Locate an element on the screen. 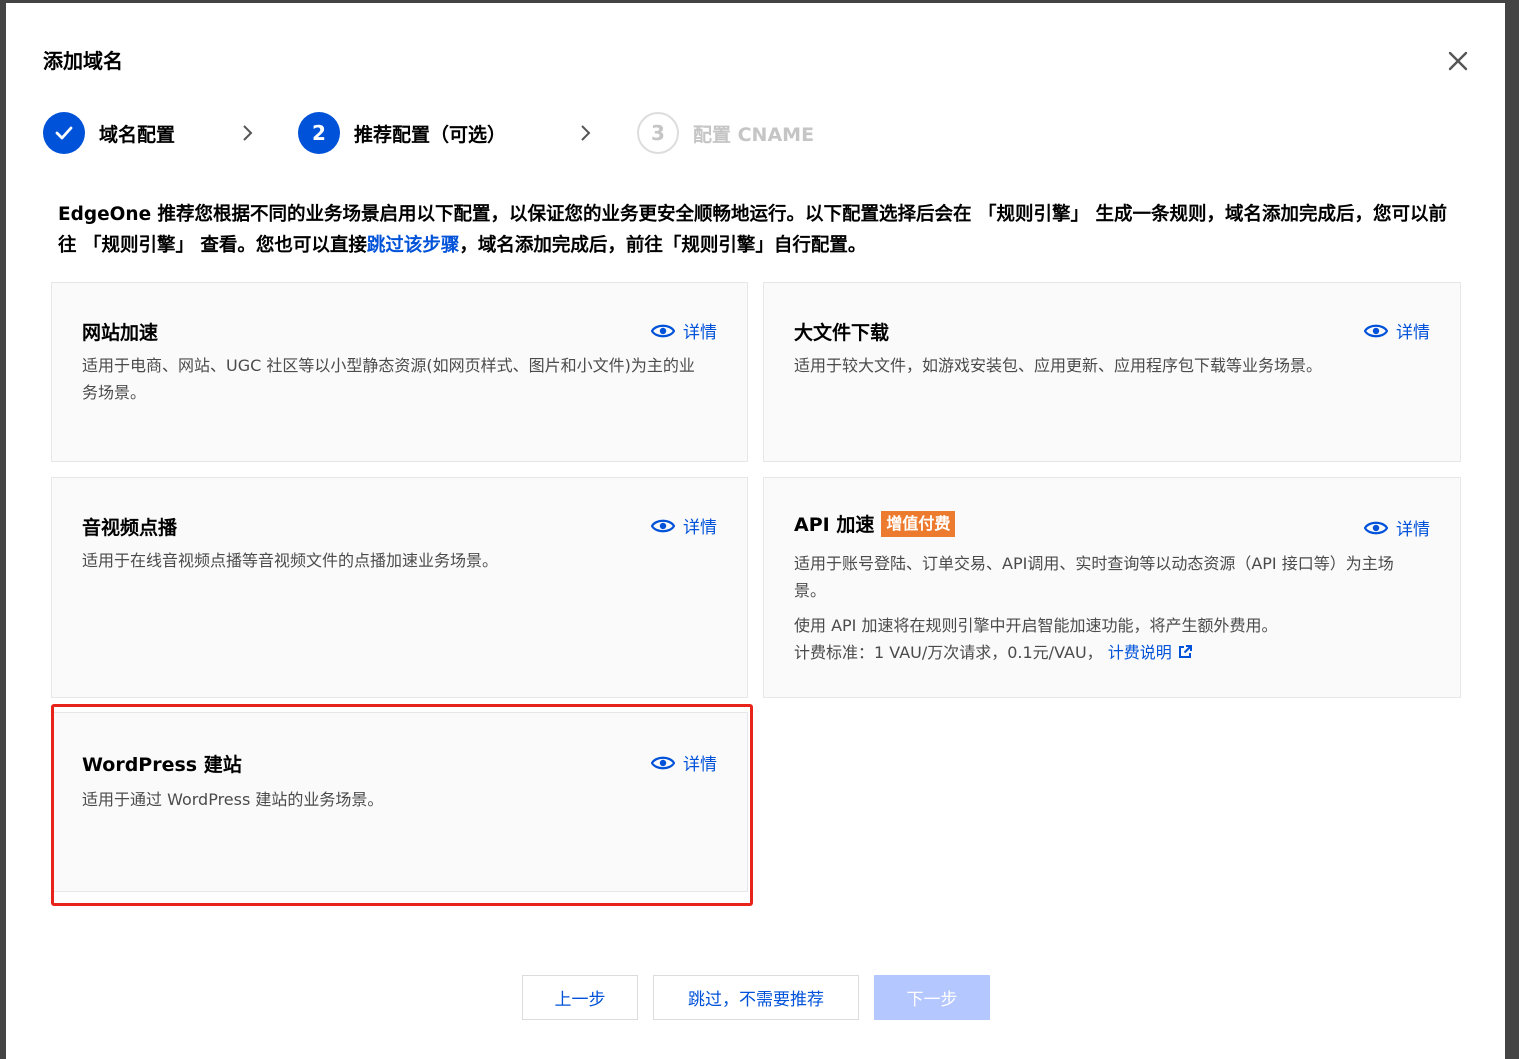  card-title-text: API 加速 is located at coordinates (834, 525).